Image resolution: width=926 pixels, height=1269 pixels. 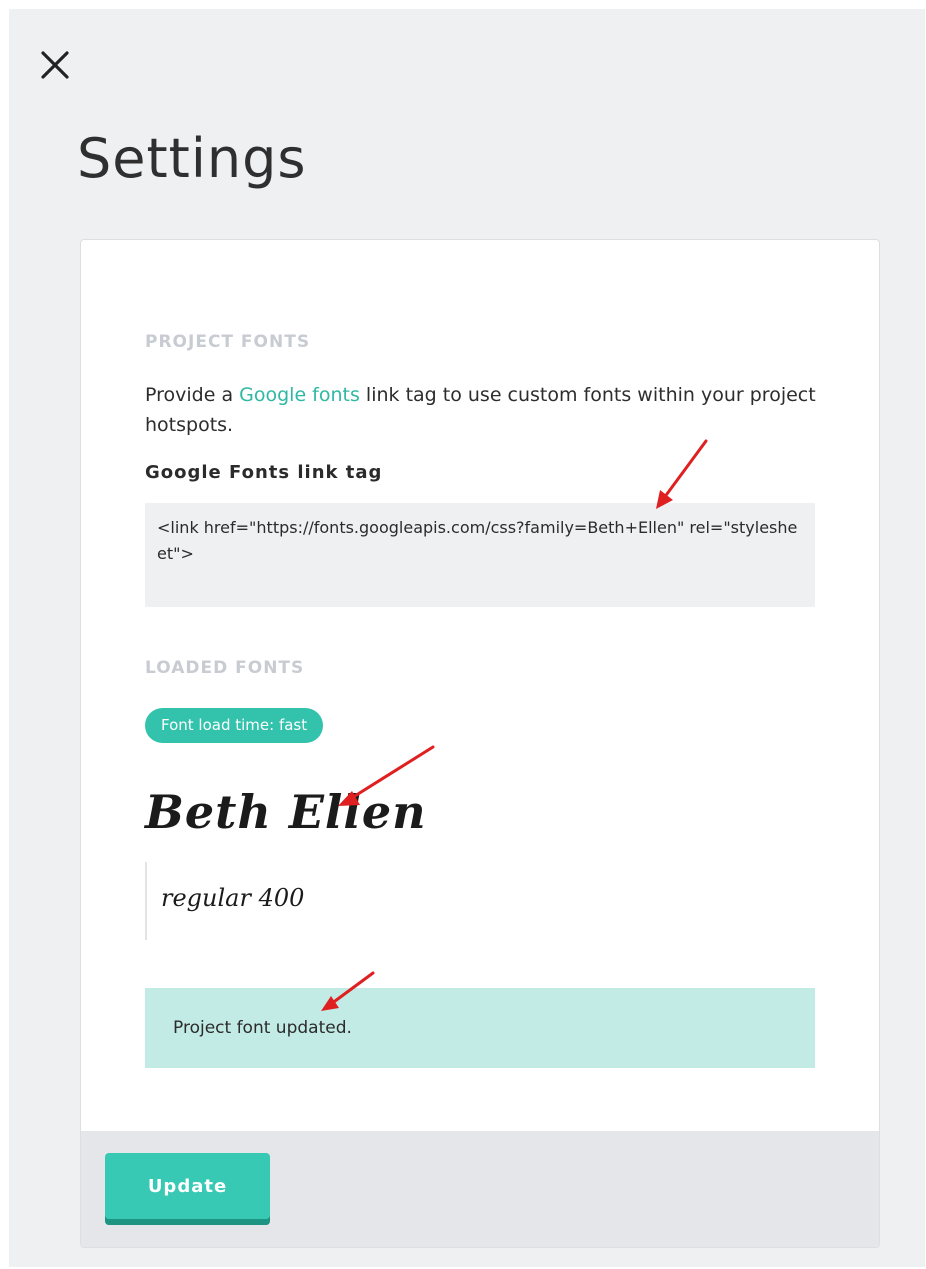 What do you see at coordinates (233, 898) in the screenshot?
I see `font-variant-sample: regular 400` at bounding box center [233, 898].